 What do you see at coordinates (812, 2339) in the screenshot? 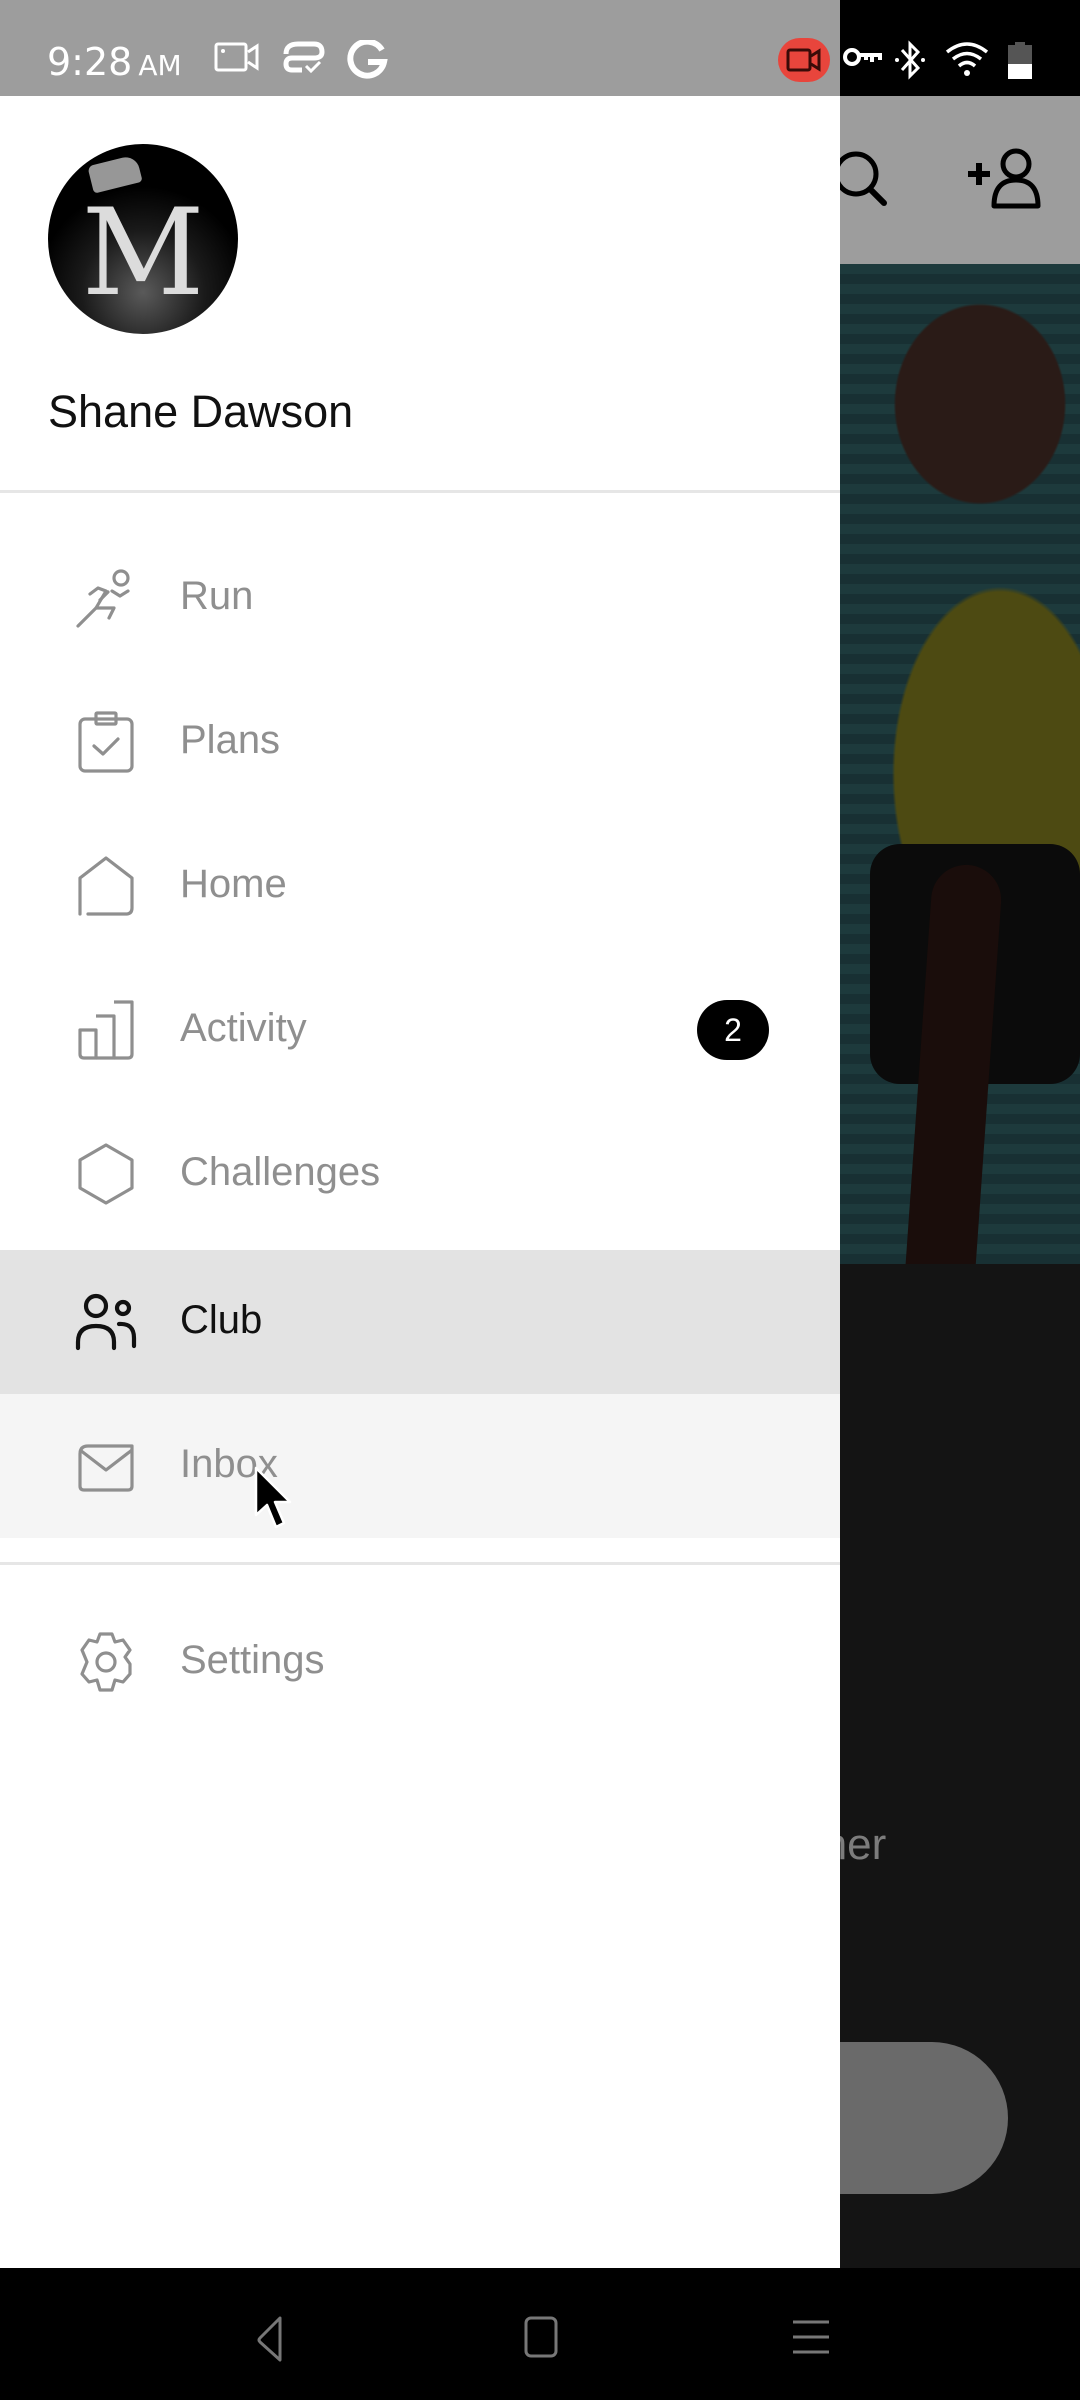
I see `recents-button-icon` at bounding box center [812, 2339].